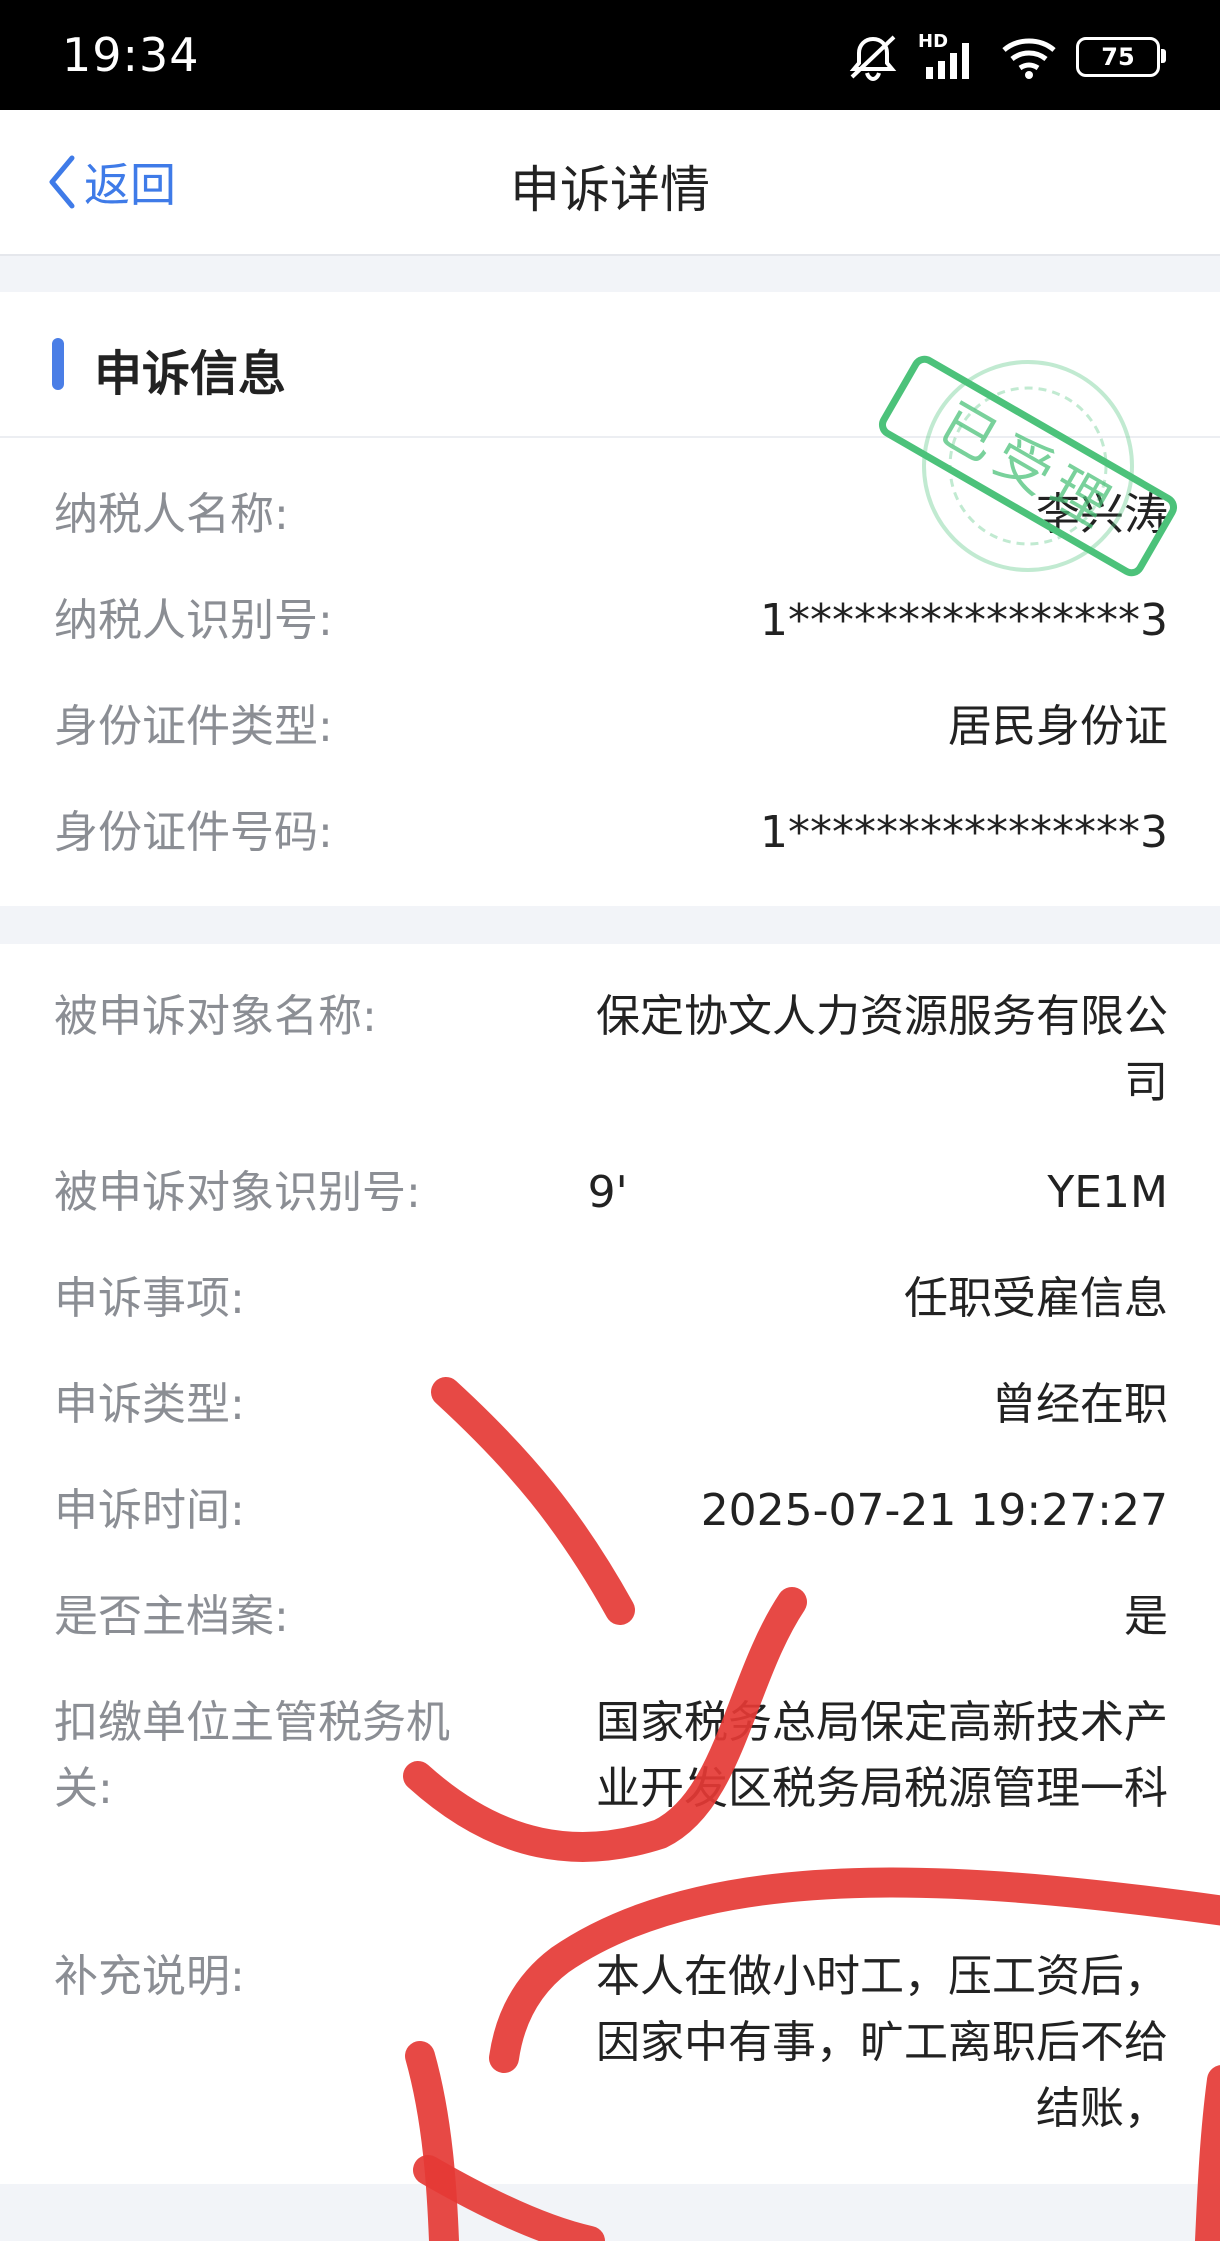 The width and height of the screenshot is (1220, 2241). I want to click on row-label: 被申诉对象识别号:, so click(237, 1192).